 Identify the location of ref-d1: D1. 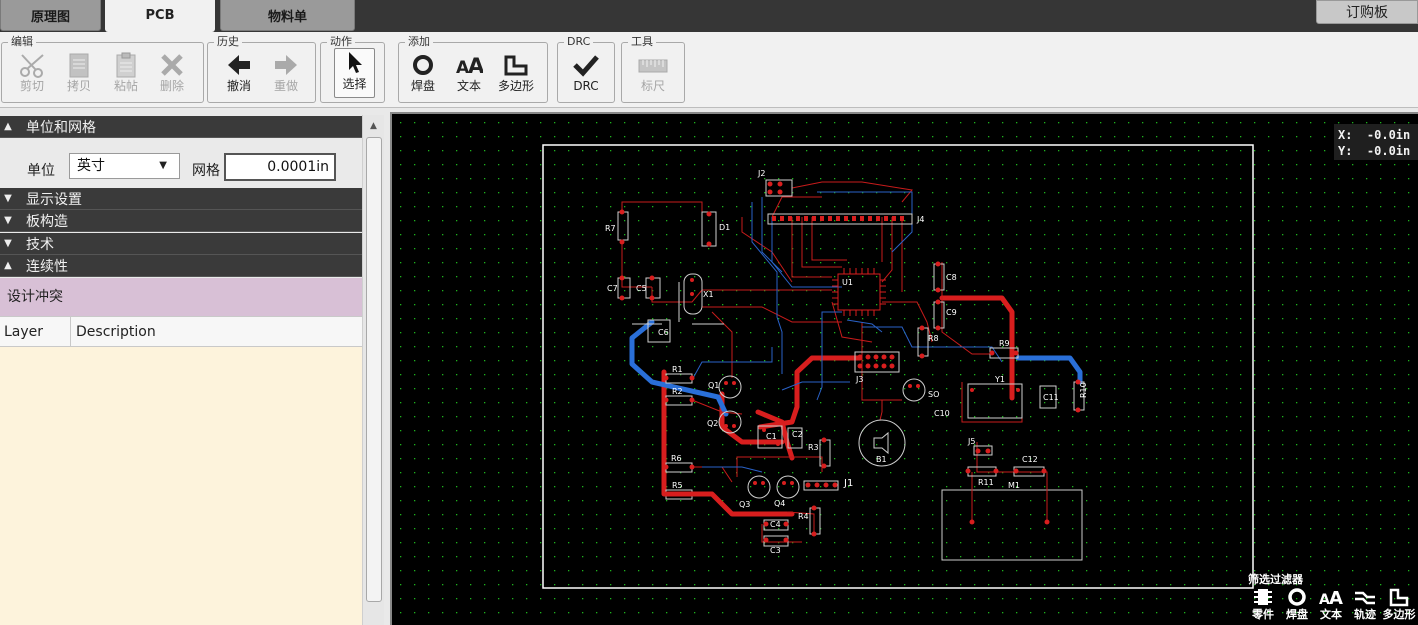
(724, 227).